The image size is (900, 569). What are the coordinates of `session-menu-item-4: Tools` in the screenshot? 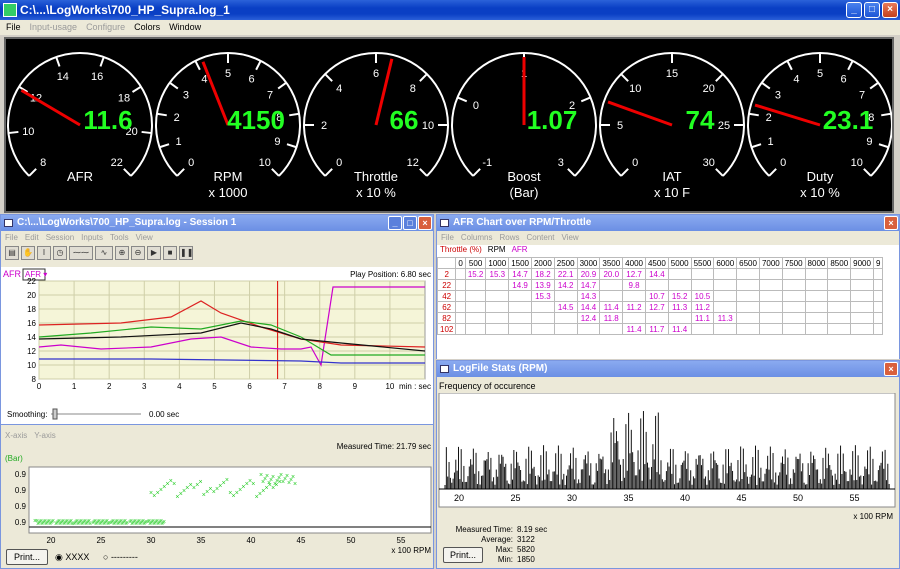 It's located at (119, 237).